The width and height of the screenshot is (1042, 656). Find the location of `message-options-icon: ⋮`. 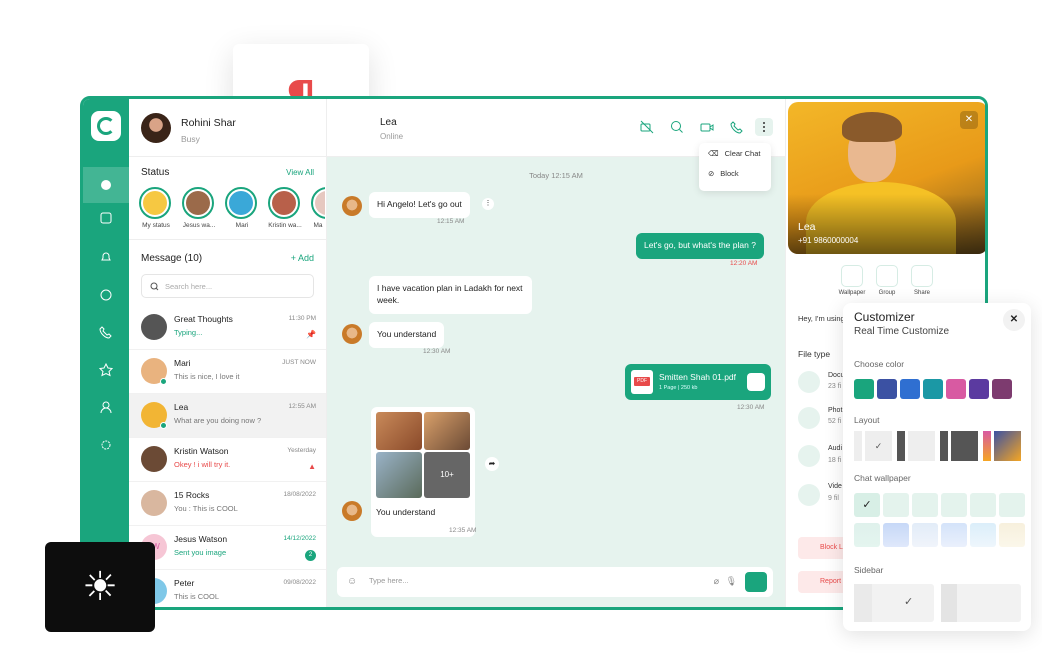

message-options-icon: ⋮ is located at coordinates (488, 204).